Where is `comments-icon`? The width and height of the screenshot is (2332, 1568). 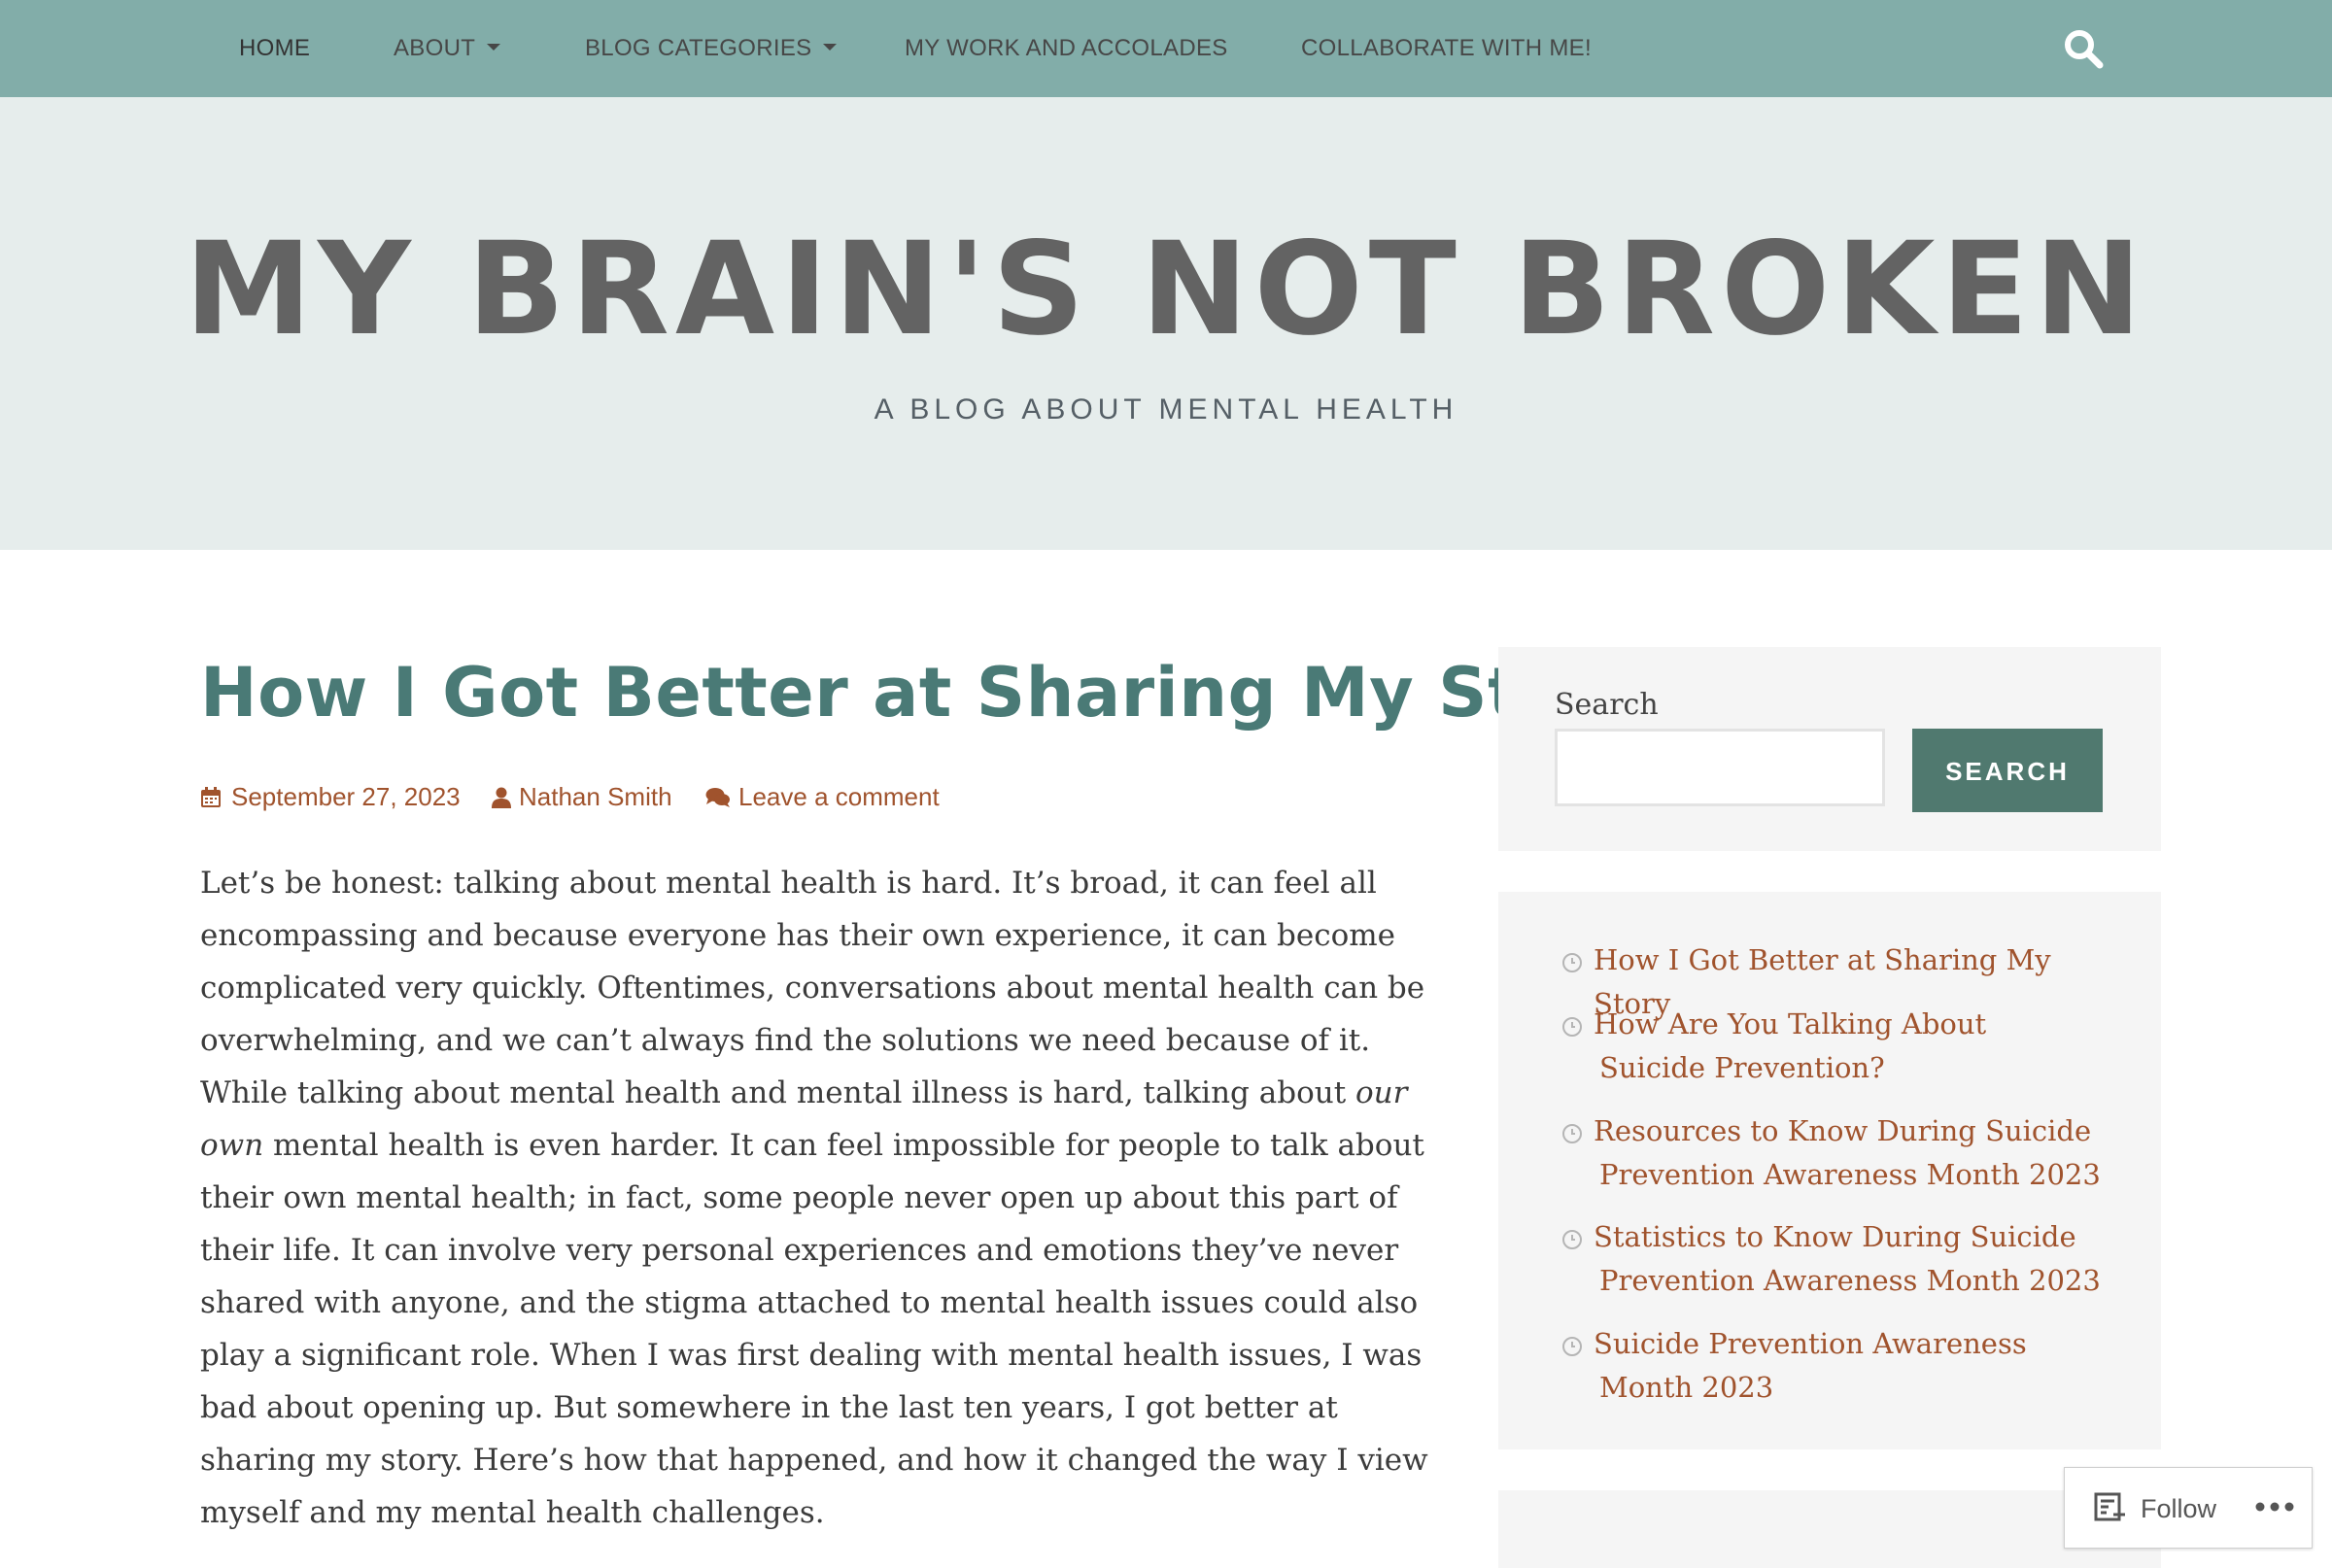
comments-icon is located at coordinates (717, 797).